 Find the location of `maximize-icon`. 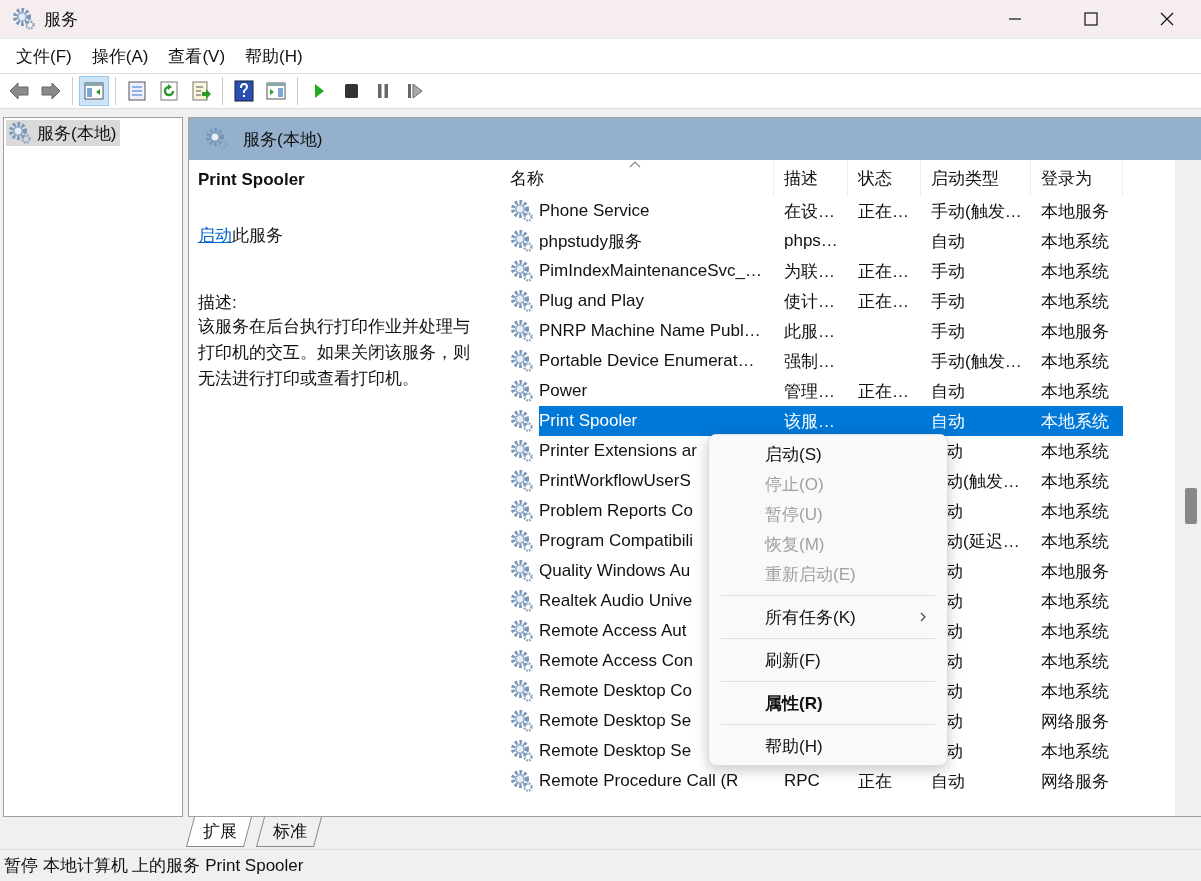

maximize-icon is located at coordinates (1091, 19).